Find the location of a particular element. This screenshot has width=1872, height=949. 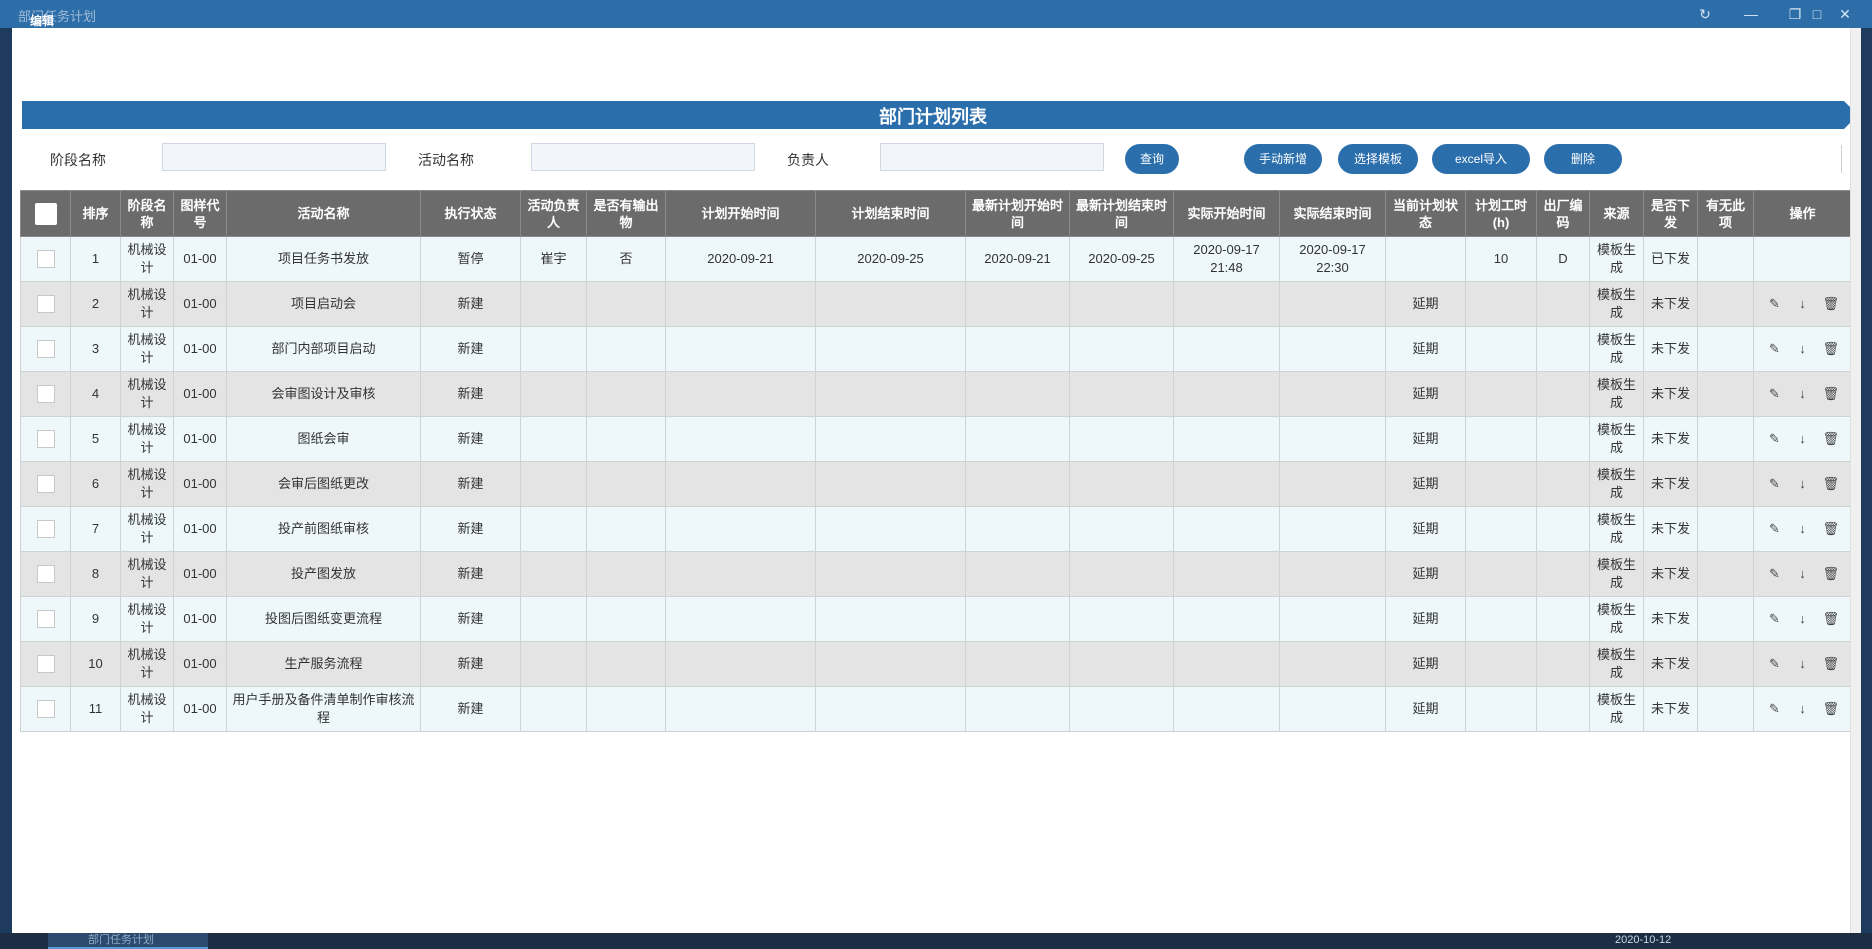

taskbar-item: 部门任务计划 is located at coordinates (128, 941).